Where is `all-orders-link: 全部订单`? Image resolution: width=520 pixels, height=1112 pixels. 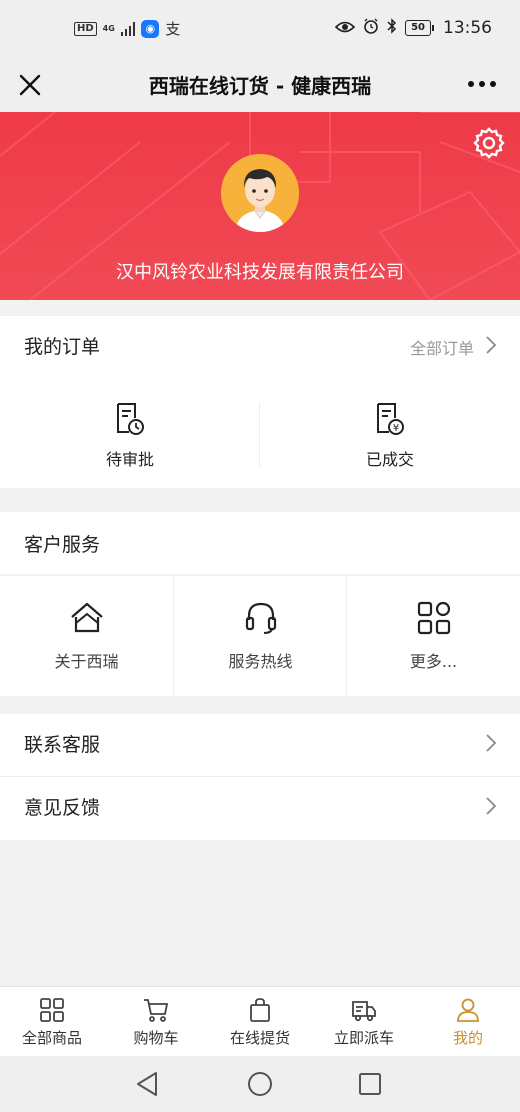
all-orders-link: 全部订单 is located at coordinates (453, 347).